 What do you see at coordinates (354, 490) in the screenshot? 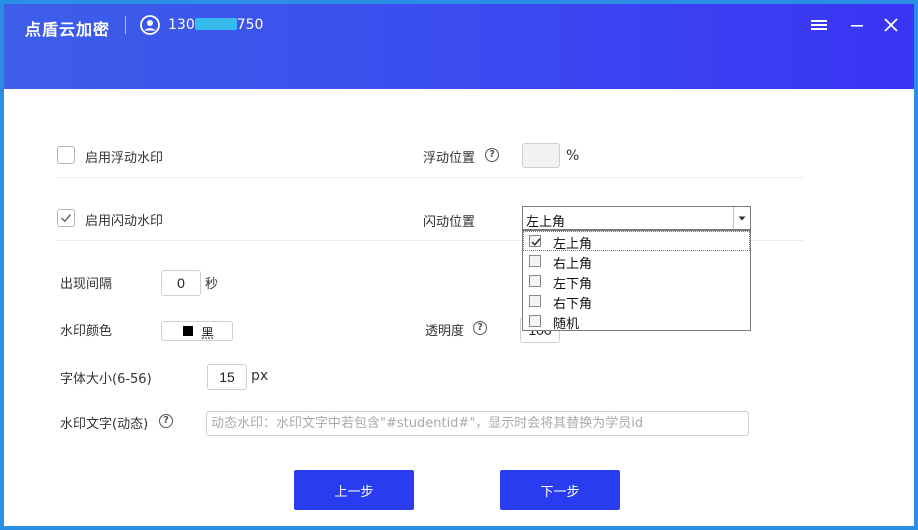
I see `prev-step-button: 上一步` at bounding box center [354, 490].